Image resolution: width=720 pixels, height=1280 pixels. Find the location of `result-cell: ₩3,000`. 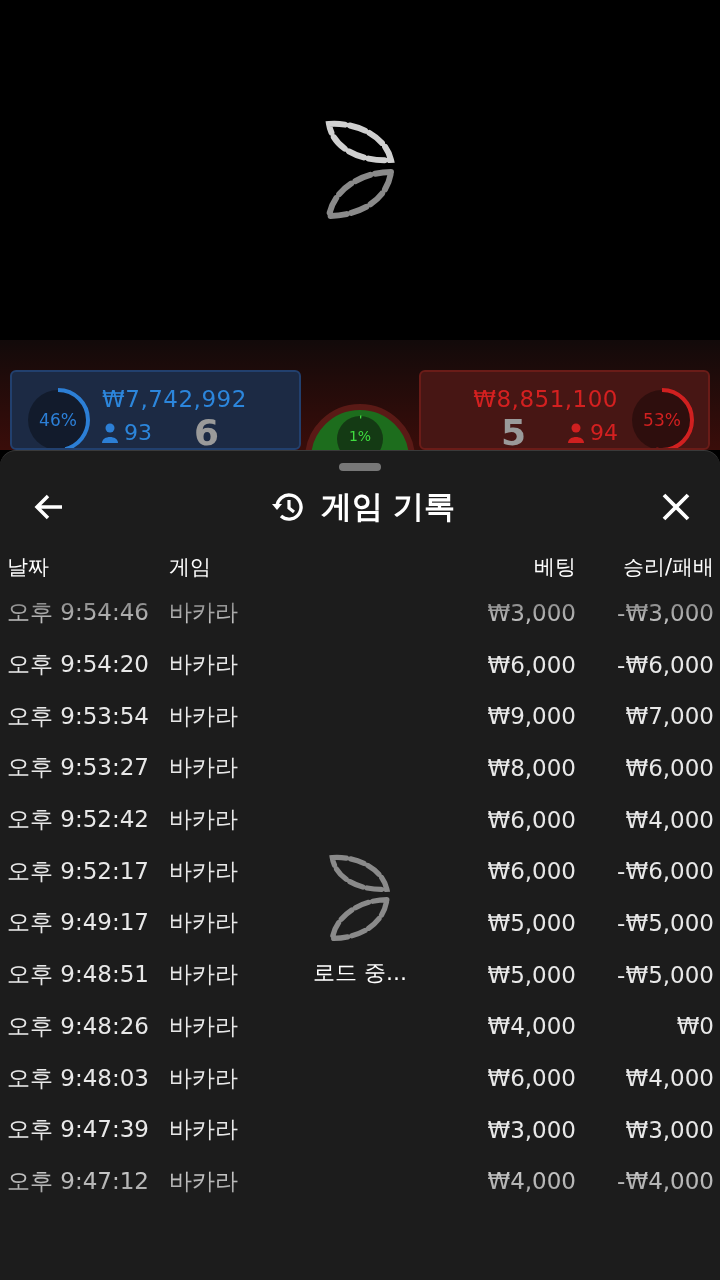

result-cell: ₩3,000 is located at coordinates (669, 1129).